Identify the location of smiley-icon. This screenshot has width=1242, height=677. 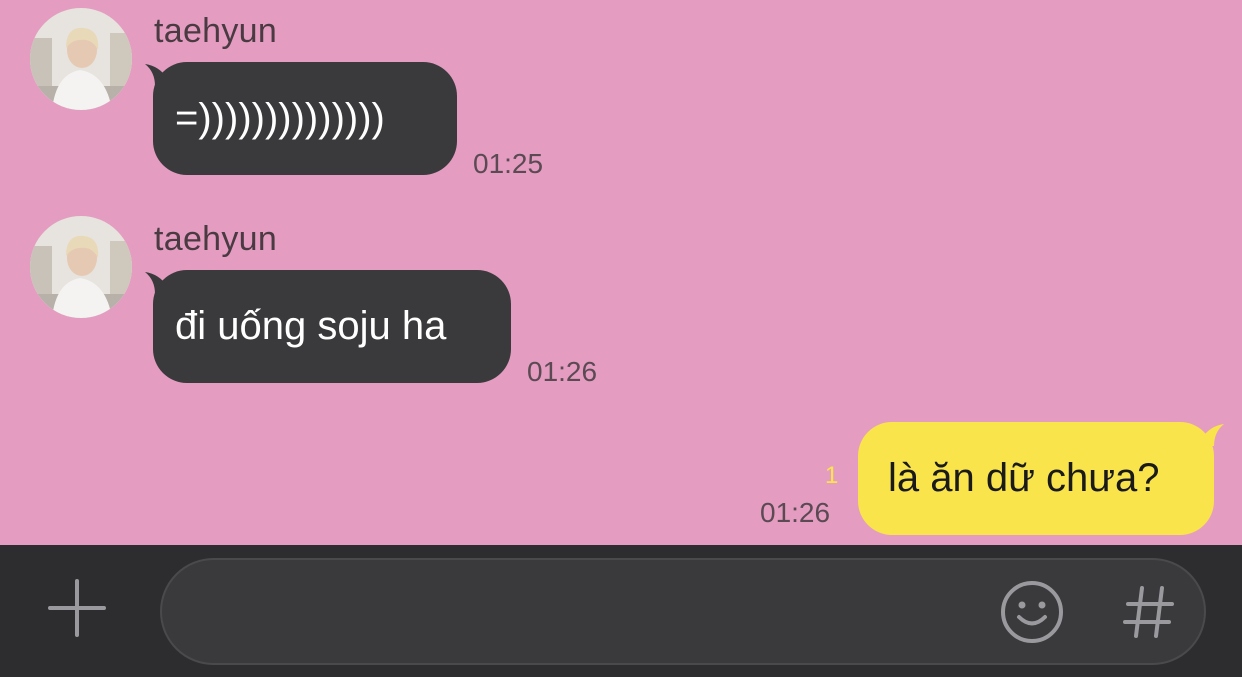
(1032, 612).